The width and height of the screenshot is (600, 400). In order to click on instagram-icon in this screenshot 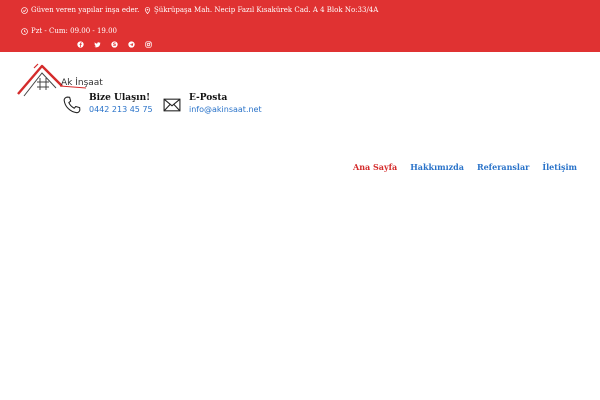, I will do `click(148, 44)`.